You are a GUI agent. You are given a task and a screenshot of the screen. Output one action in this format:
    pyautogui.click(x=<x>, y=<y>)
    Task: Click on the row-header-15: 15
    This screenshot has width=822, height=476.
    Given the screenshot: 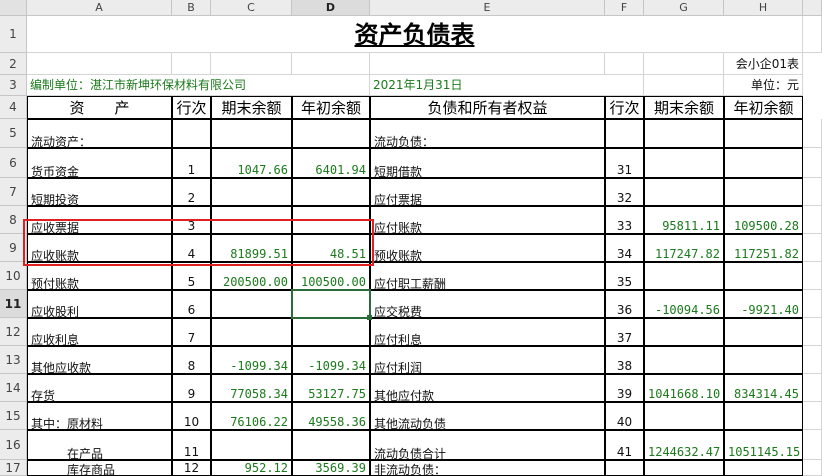 What is the action you would take?
    pyautogui.click(x=13, y=416)
    